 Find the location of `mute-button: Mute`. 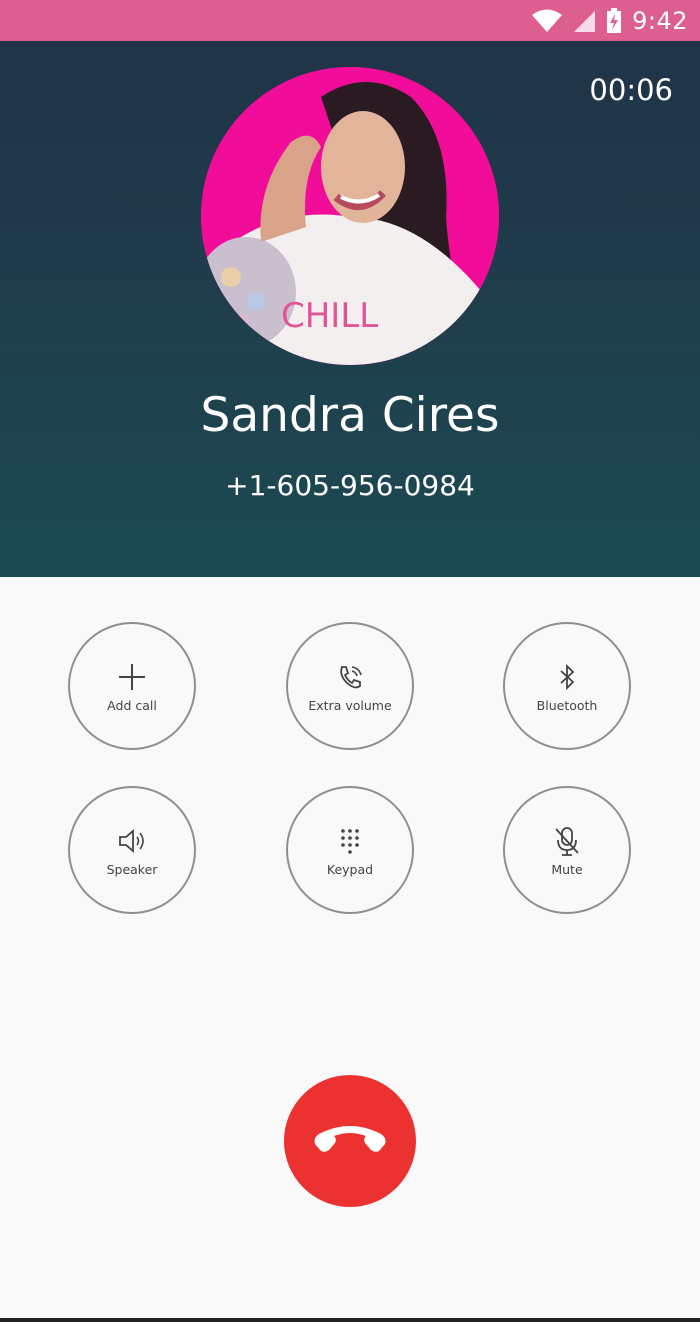

mute-button: Mute is located at coordinates (567, 850).